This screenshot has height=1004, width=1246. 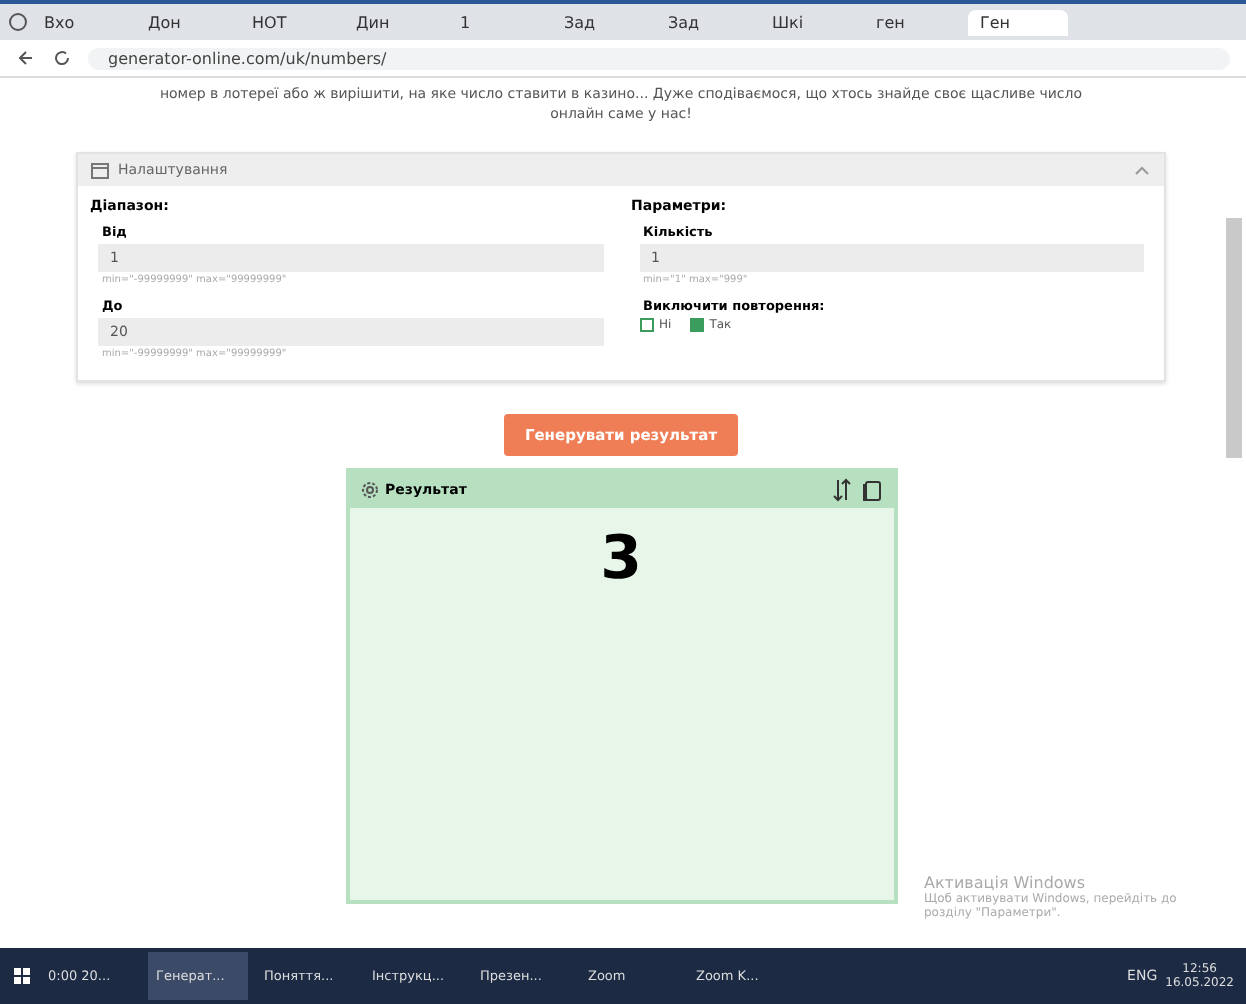 What do you see at coordinates (871, 490) in the screenshot?
I see `copy-icon` at bounding box center [871, 490].